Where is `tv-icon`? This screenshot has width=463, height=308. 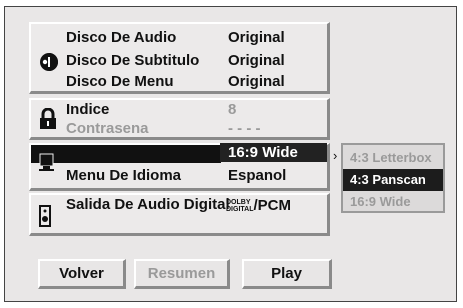 tv-icon is located at coordinates (47, 164).